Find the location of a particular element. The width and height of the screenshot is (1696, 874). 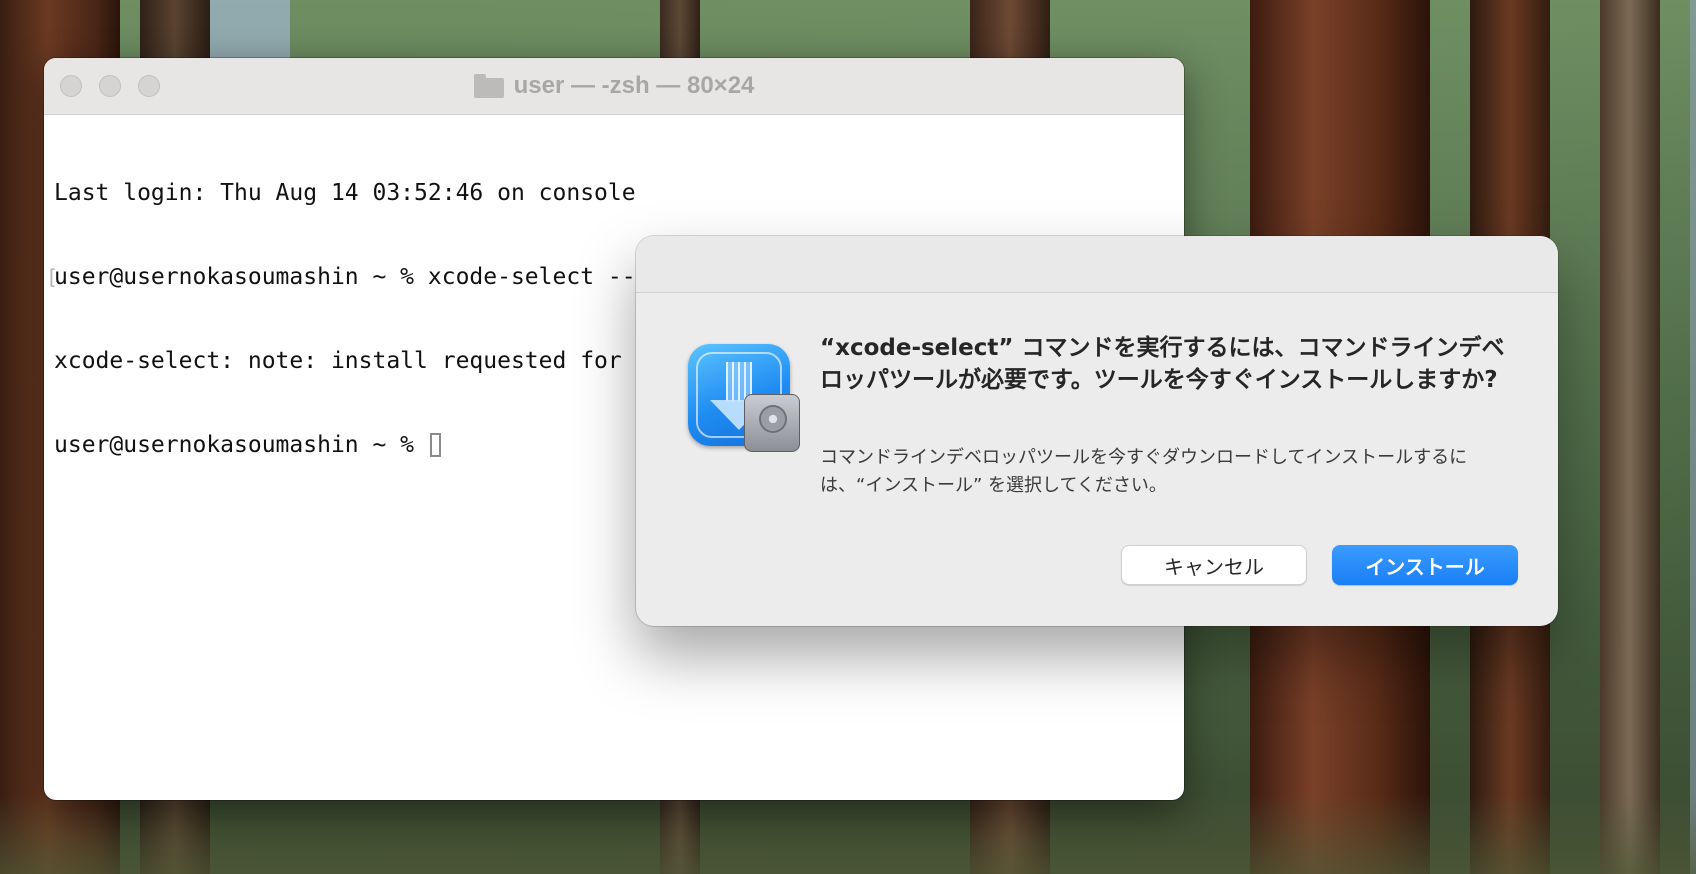

cancel-button: キャンセル is located at coordinates (1214, 565).